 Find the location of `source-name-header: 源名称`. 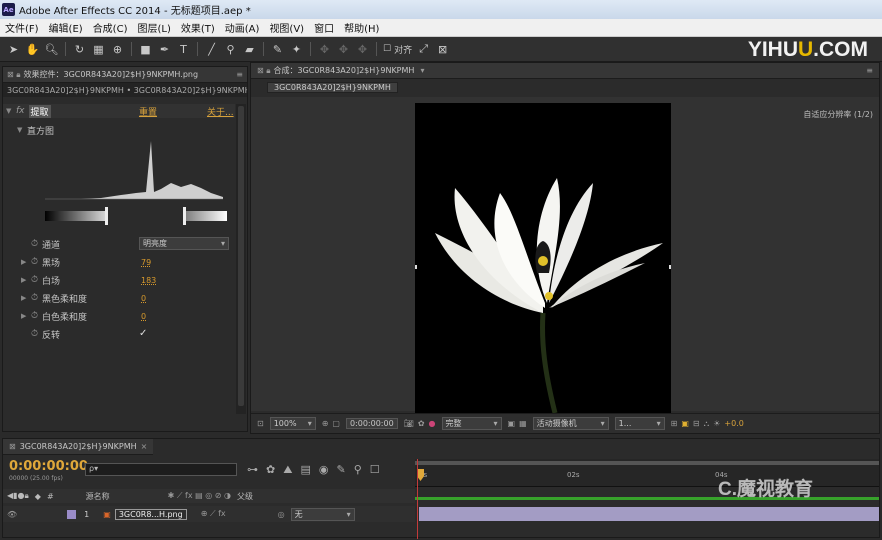

source-name-header: 源名称 is located at coordinates (98, 496).